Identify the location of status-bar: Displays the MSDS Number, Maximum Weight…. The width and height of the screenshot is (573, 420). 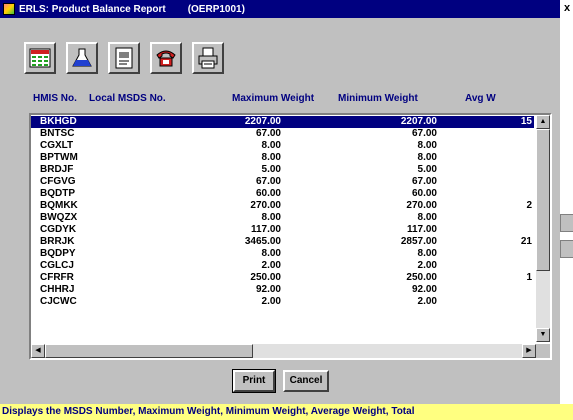
(286, 412).